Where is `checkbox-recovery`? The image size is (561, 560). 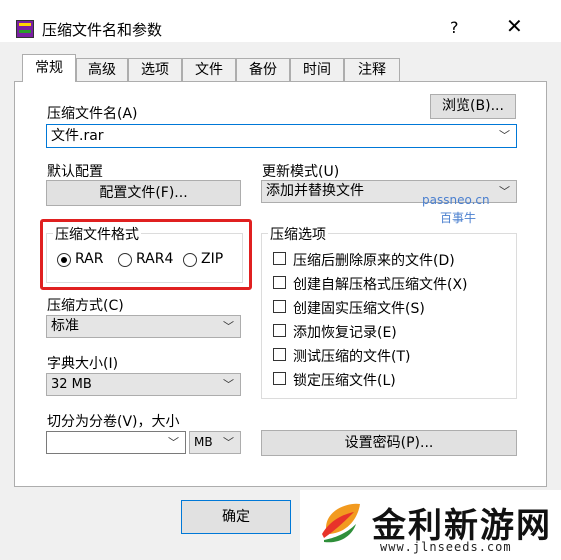
checkbox-recovery is located at coordinates (279, 330).